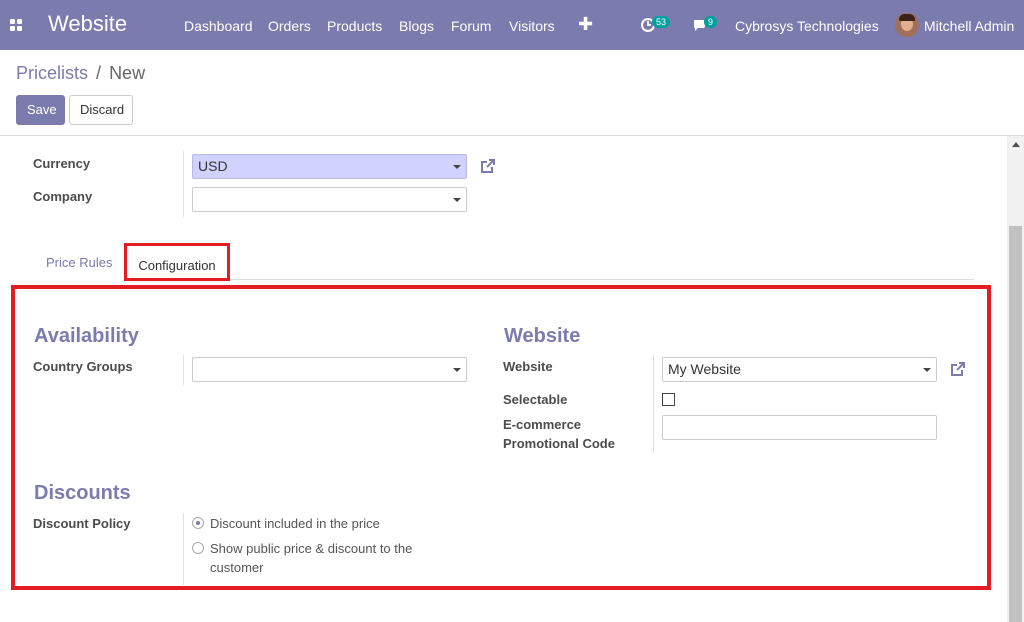 The image size is (1024, 622). What do you see at coordinates (87, 24) in the screenshot?
I see `app-title: Website` at bounding box center [87, 24].